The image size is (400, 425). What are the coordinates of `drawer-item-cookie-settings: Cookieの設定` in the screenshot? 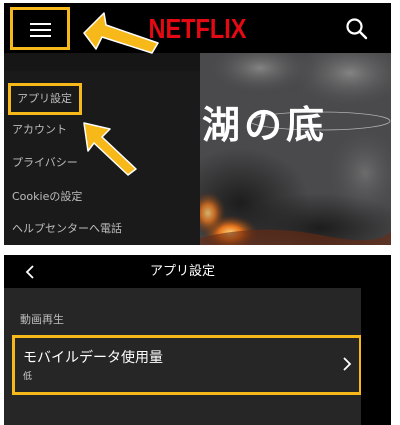 It's located at (47, 197).